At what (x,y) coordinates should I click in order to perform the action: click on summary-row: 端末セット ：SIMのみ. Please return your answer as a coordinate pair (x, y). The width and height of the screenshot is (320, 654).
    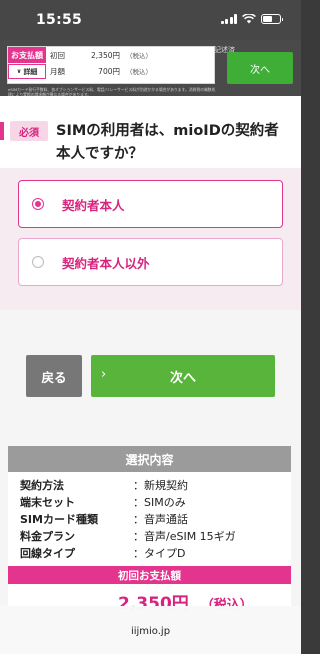
    Looking at the image, I should click on (155, 501).